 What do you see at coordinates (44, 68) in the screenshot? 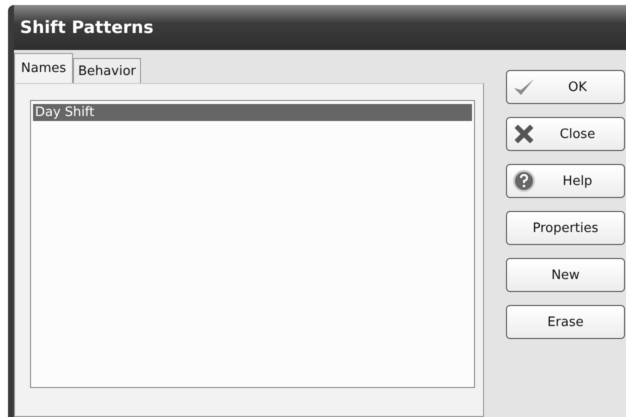
I see `tab: Names` at bounding box center [44, 68].